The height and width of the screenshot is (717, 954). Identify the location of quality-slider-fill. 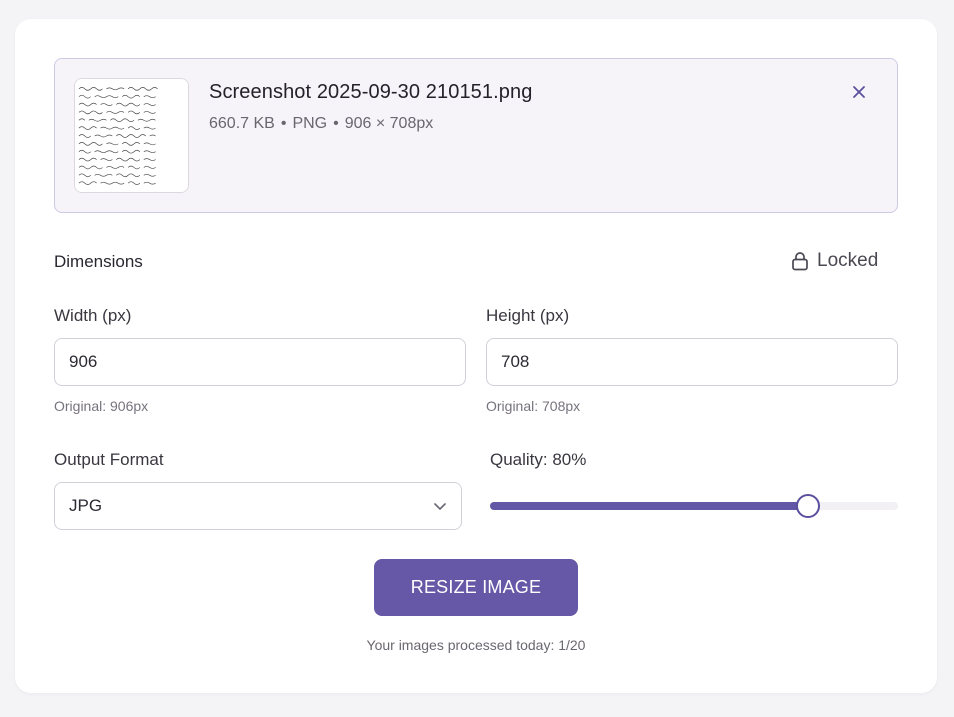
(649, 506).